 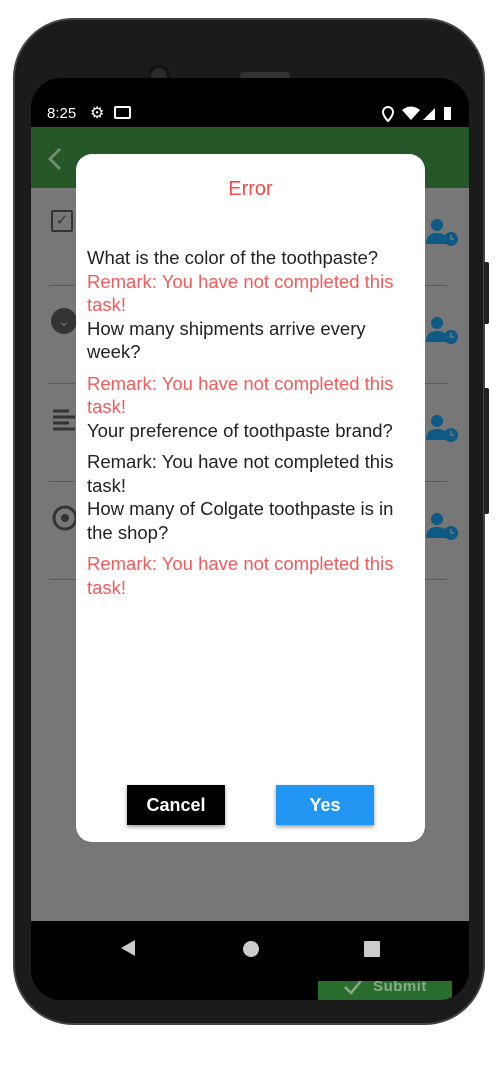 I want to click on cancel-button: Cancel, so click(x=176, y=805).